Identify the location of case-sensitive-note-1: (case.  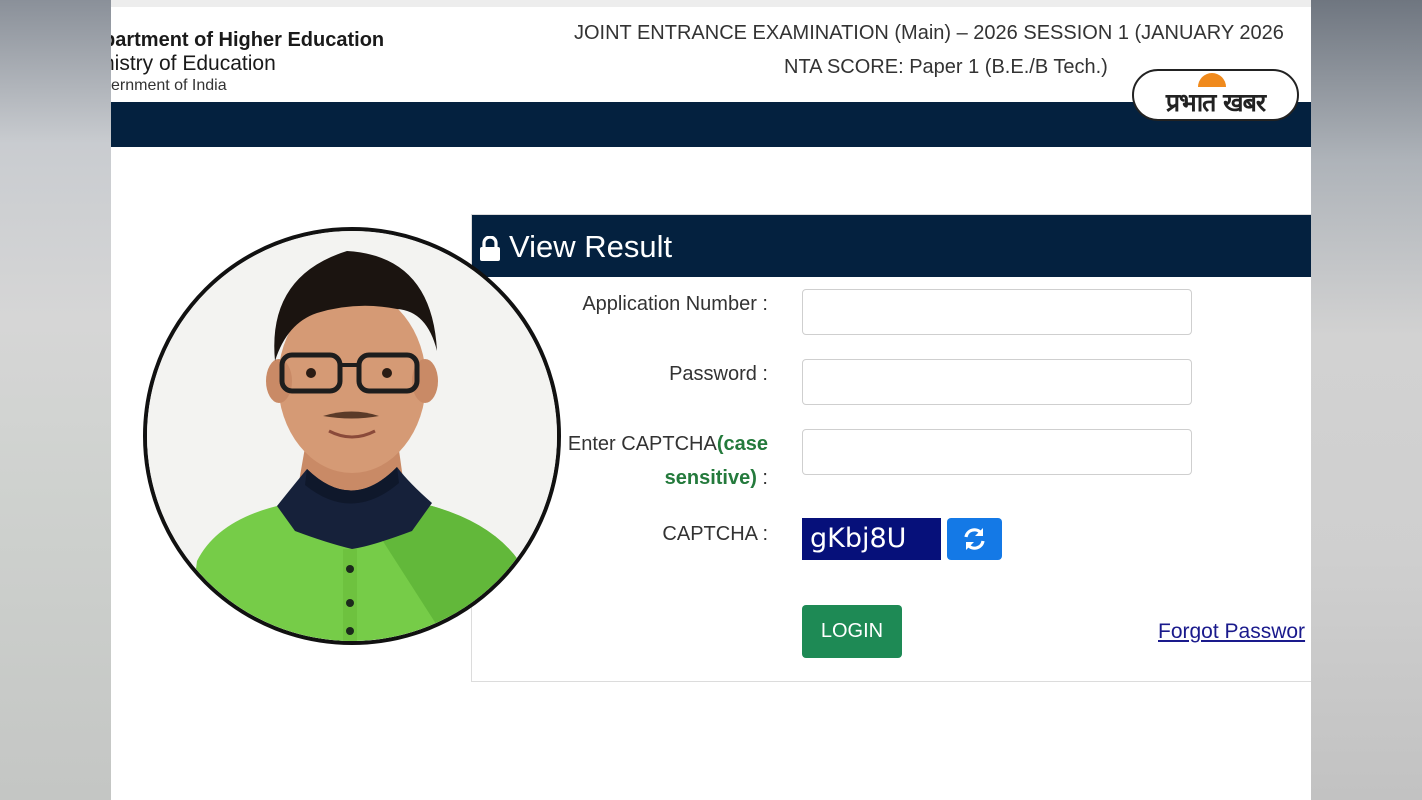
(742, 444).